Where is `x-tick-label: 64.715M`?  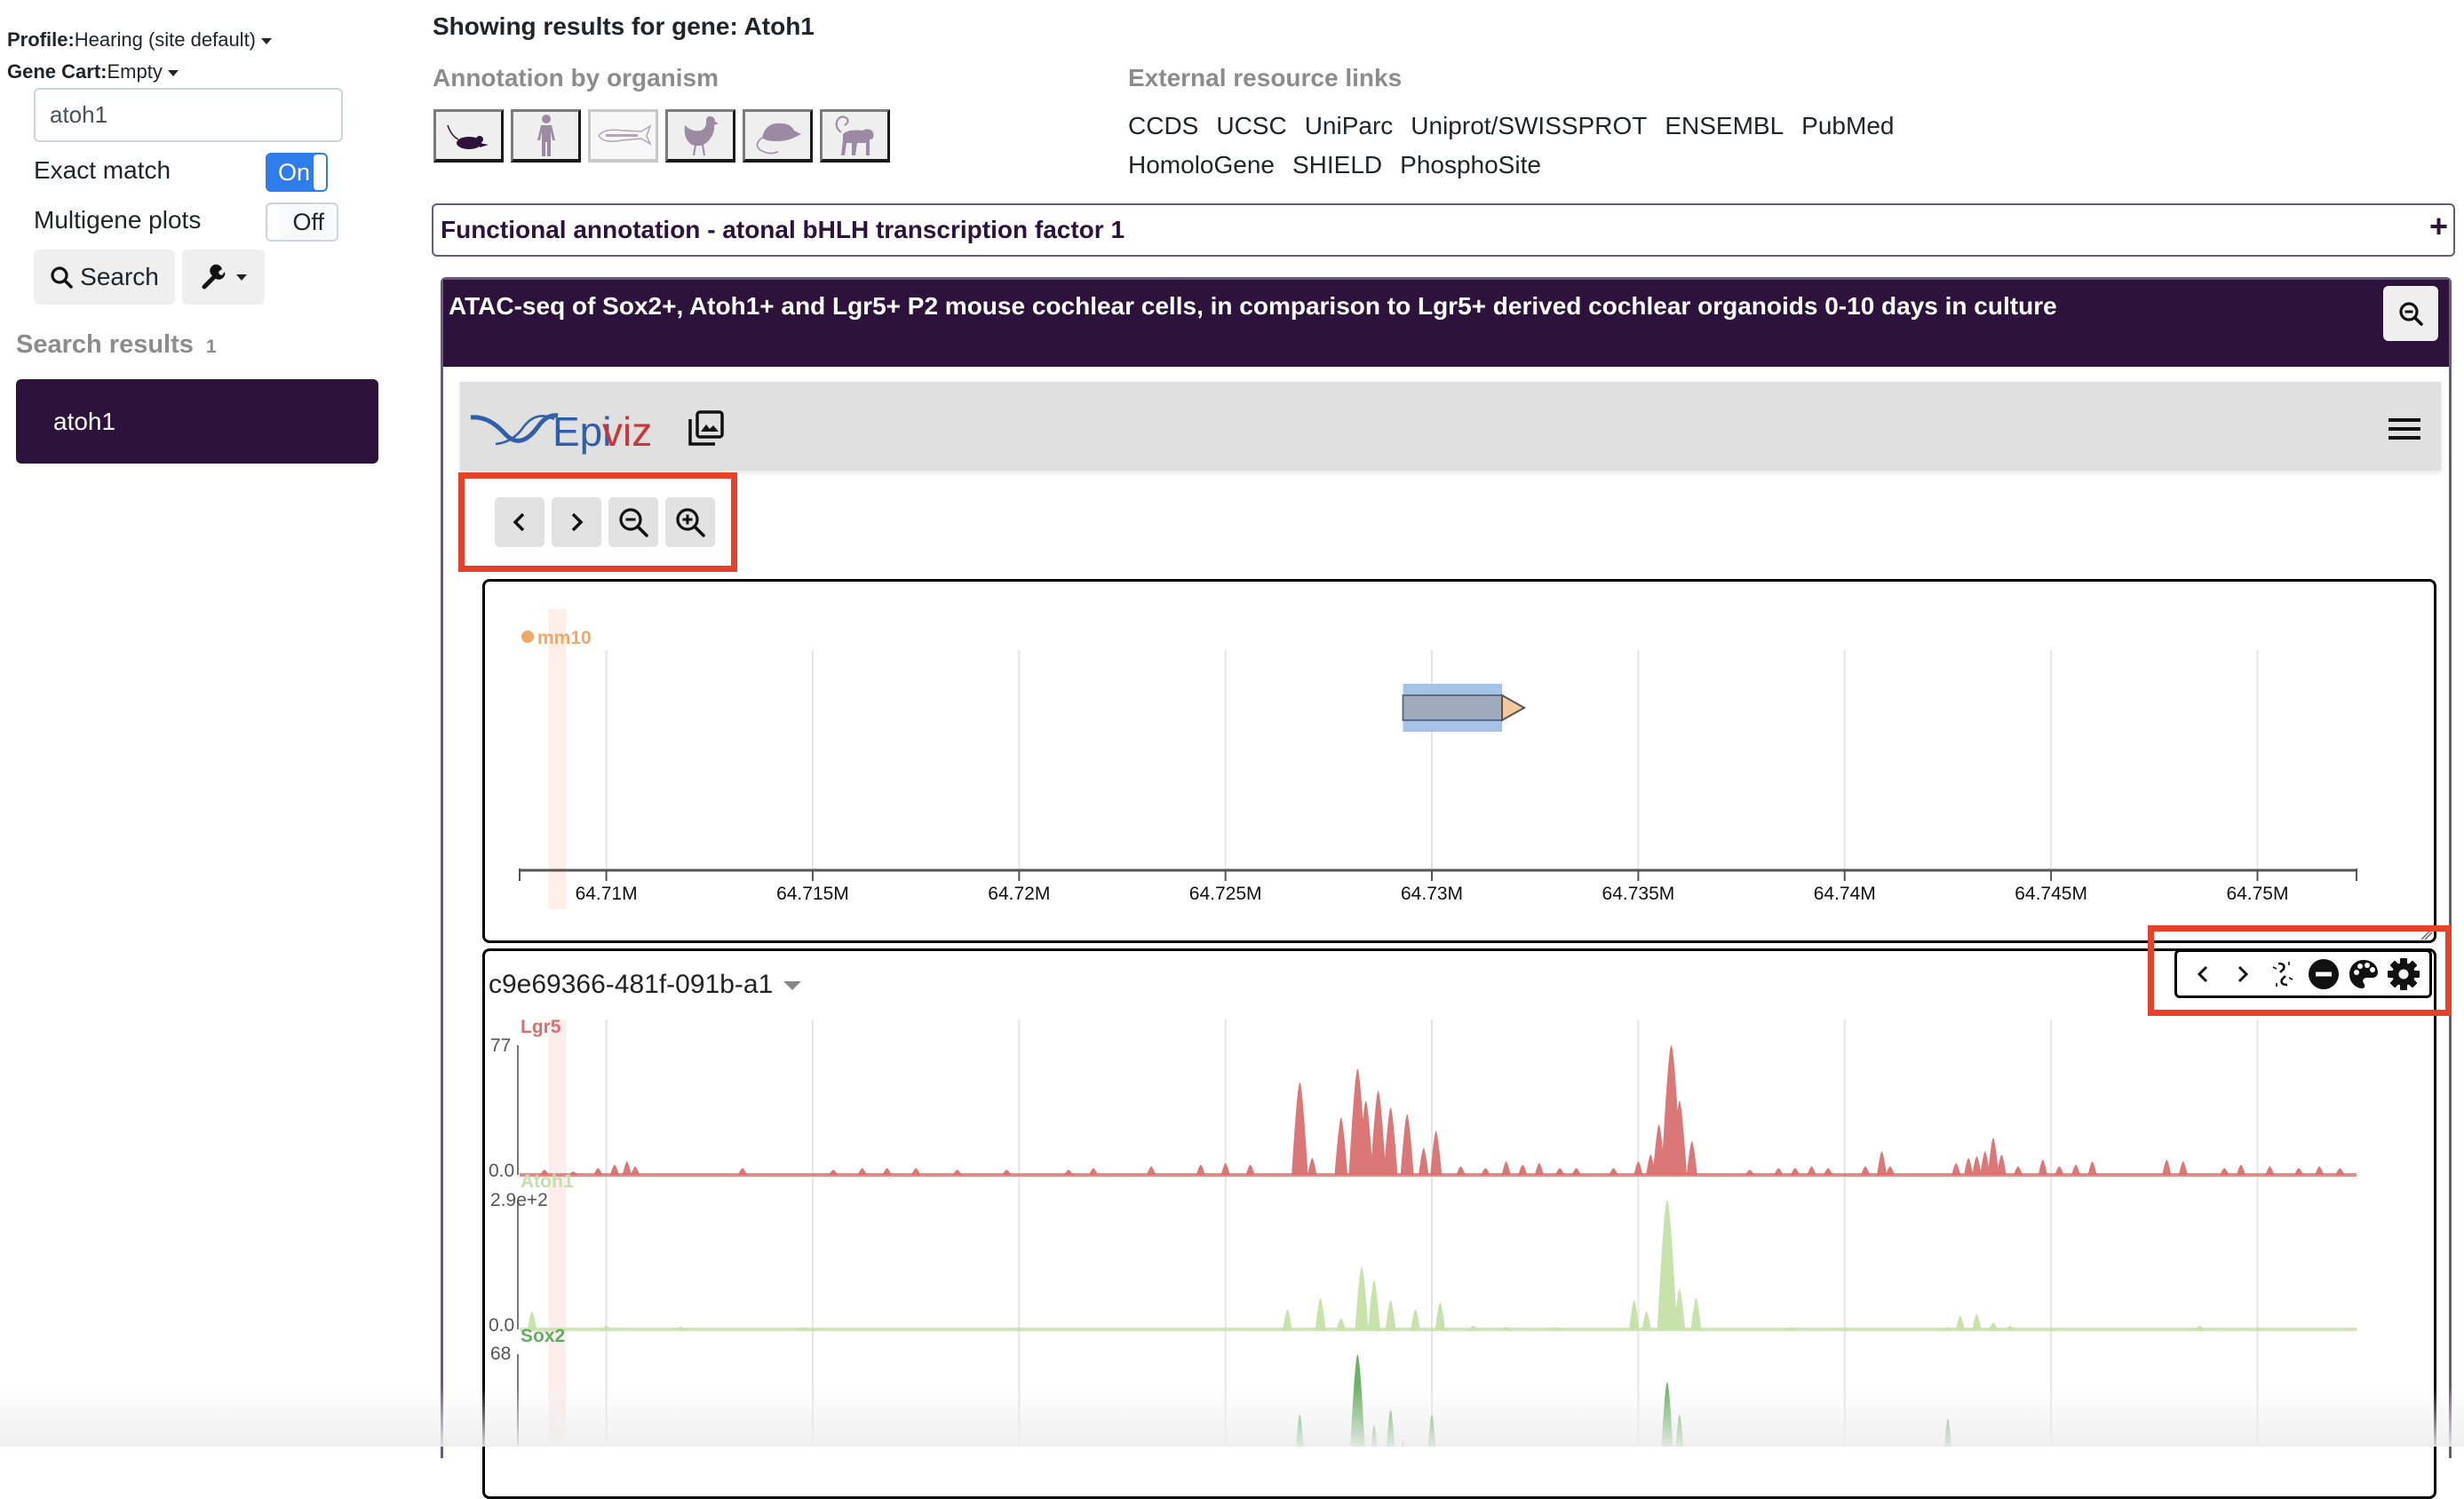 x-tick-label: 64.715M is located at coordinates (812, 894).